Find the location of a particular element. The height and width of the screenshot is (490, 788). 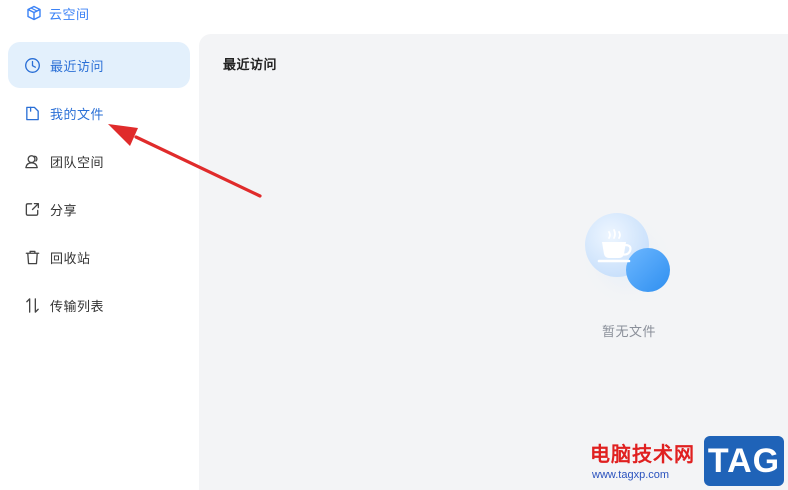

trash-icon is located at coordinates (32, 257).